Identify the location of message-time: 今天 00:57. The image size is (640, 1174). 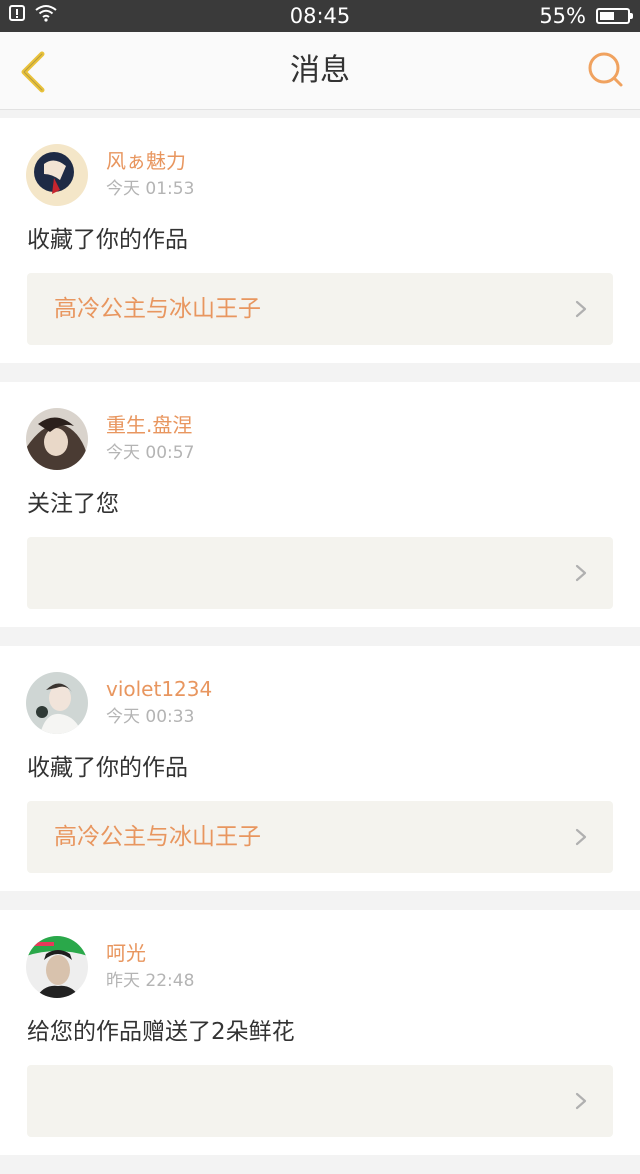
(150, 453).